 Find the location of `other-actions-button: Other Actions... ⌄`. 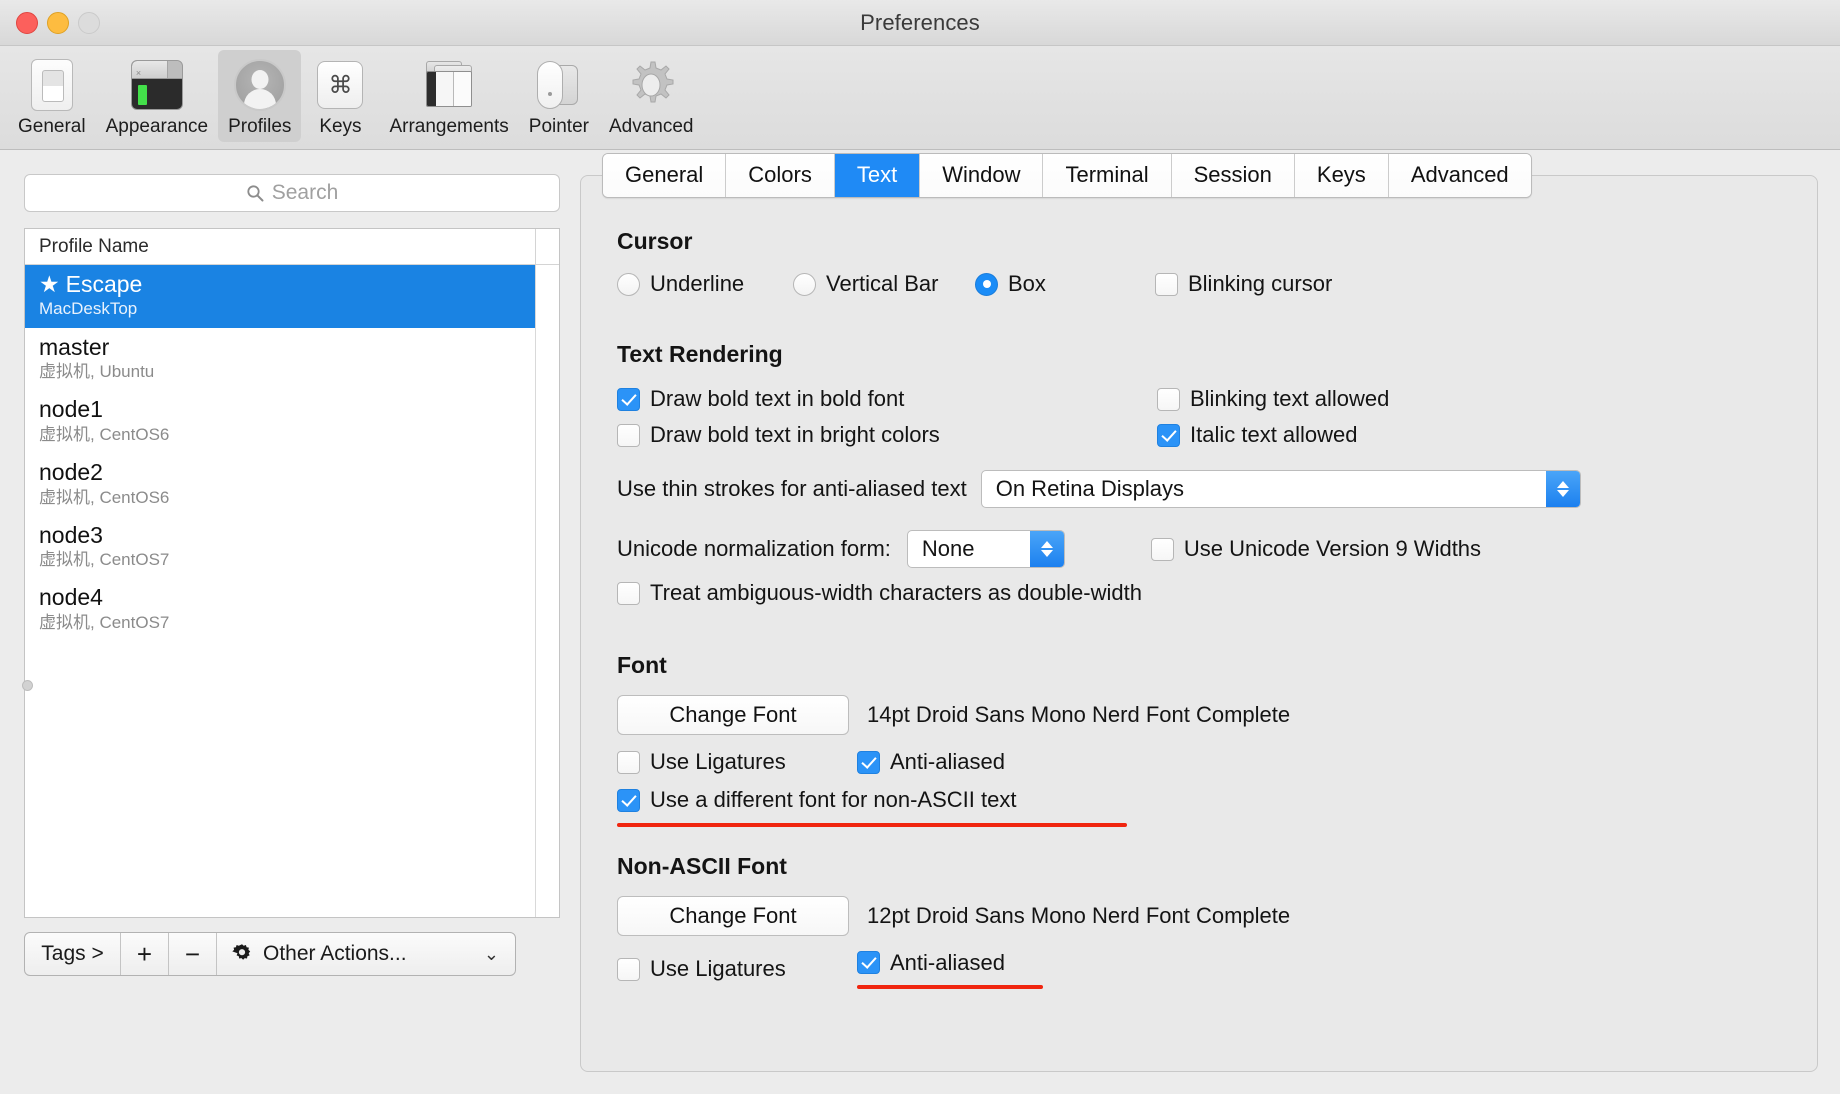

other-actions-button: Other Actions... ⌄ is located at coordinates (366, 954).